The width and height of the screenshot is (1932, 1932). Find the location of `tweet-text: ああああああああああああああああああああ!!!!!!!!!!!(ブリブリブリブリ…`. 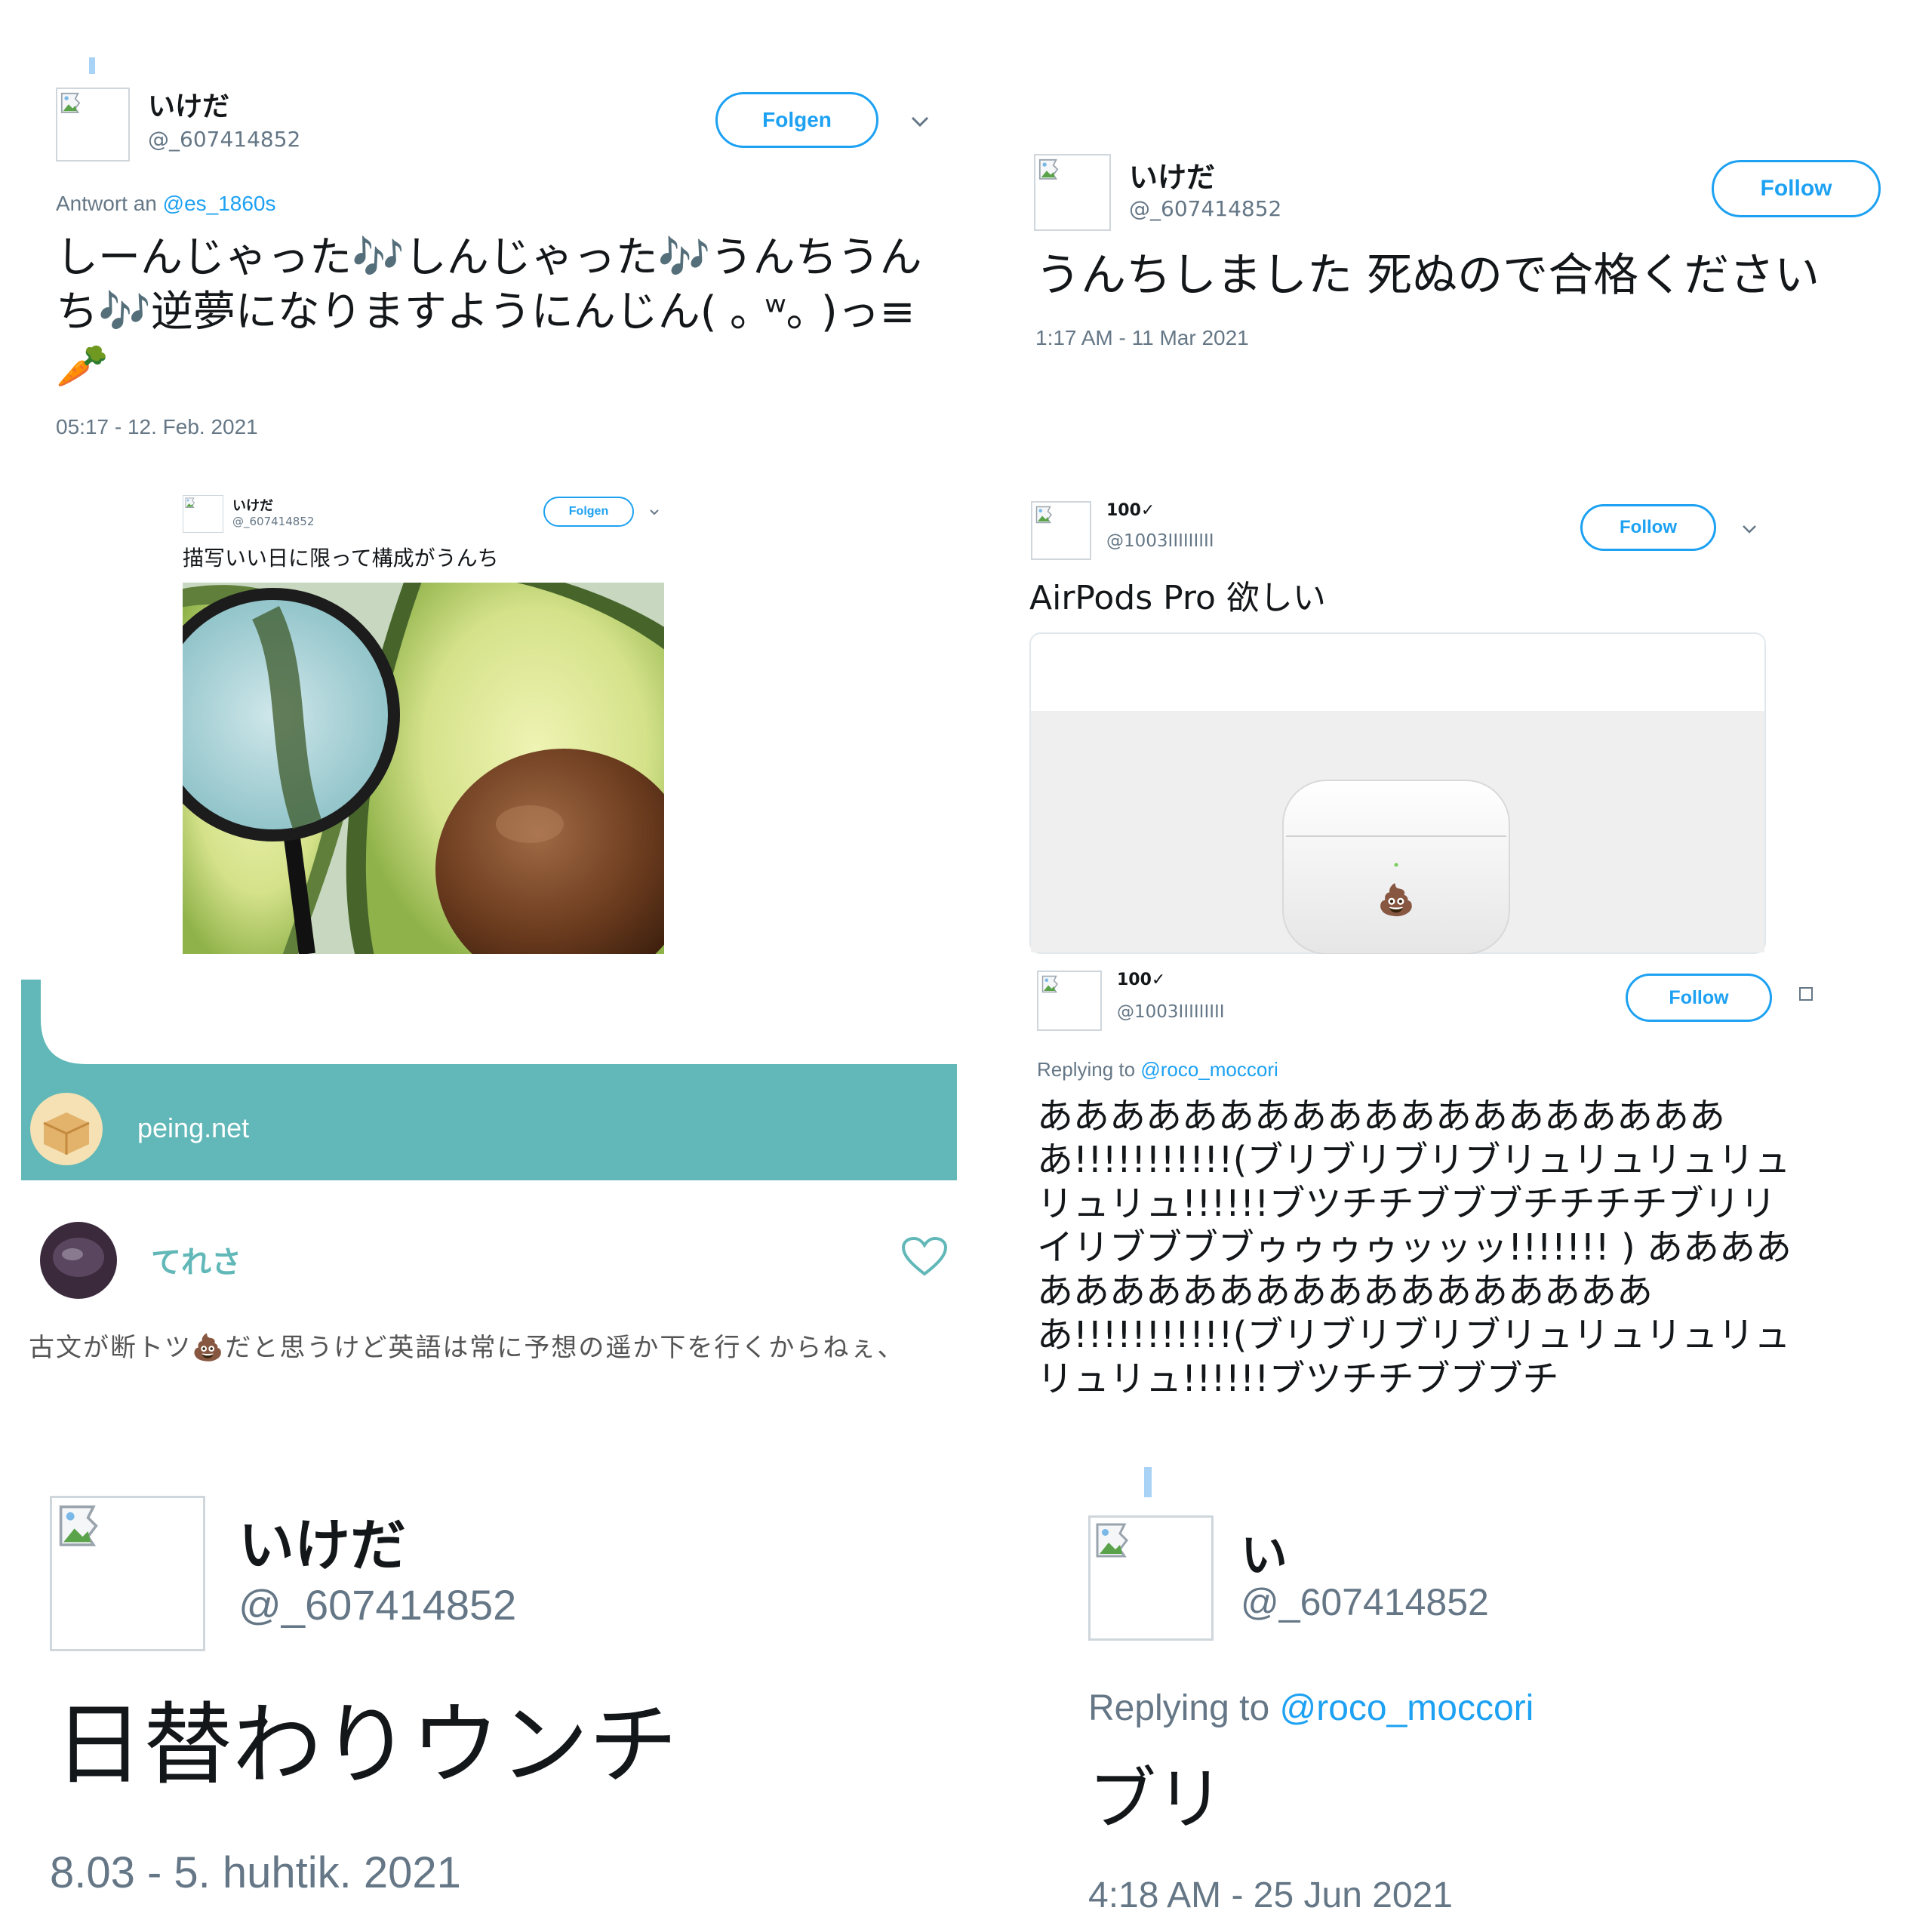

tweet-text: ああああああああああああああああああああ!!!!!!!!!!!(ブリブリブリブリ… is located at coordinates (1414, 1247).